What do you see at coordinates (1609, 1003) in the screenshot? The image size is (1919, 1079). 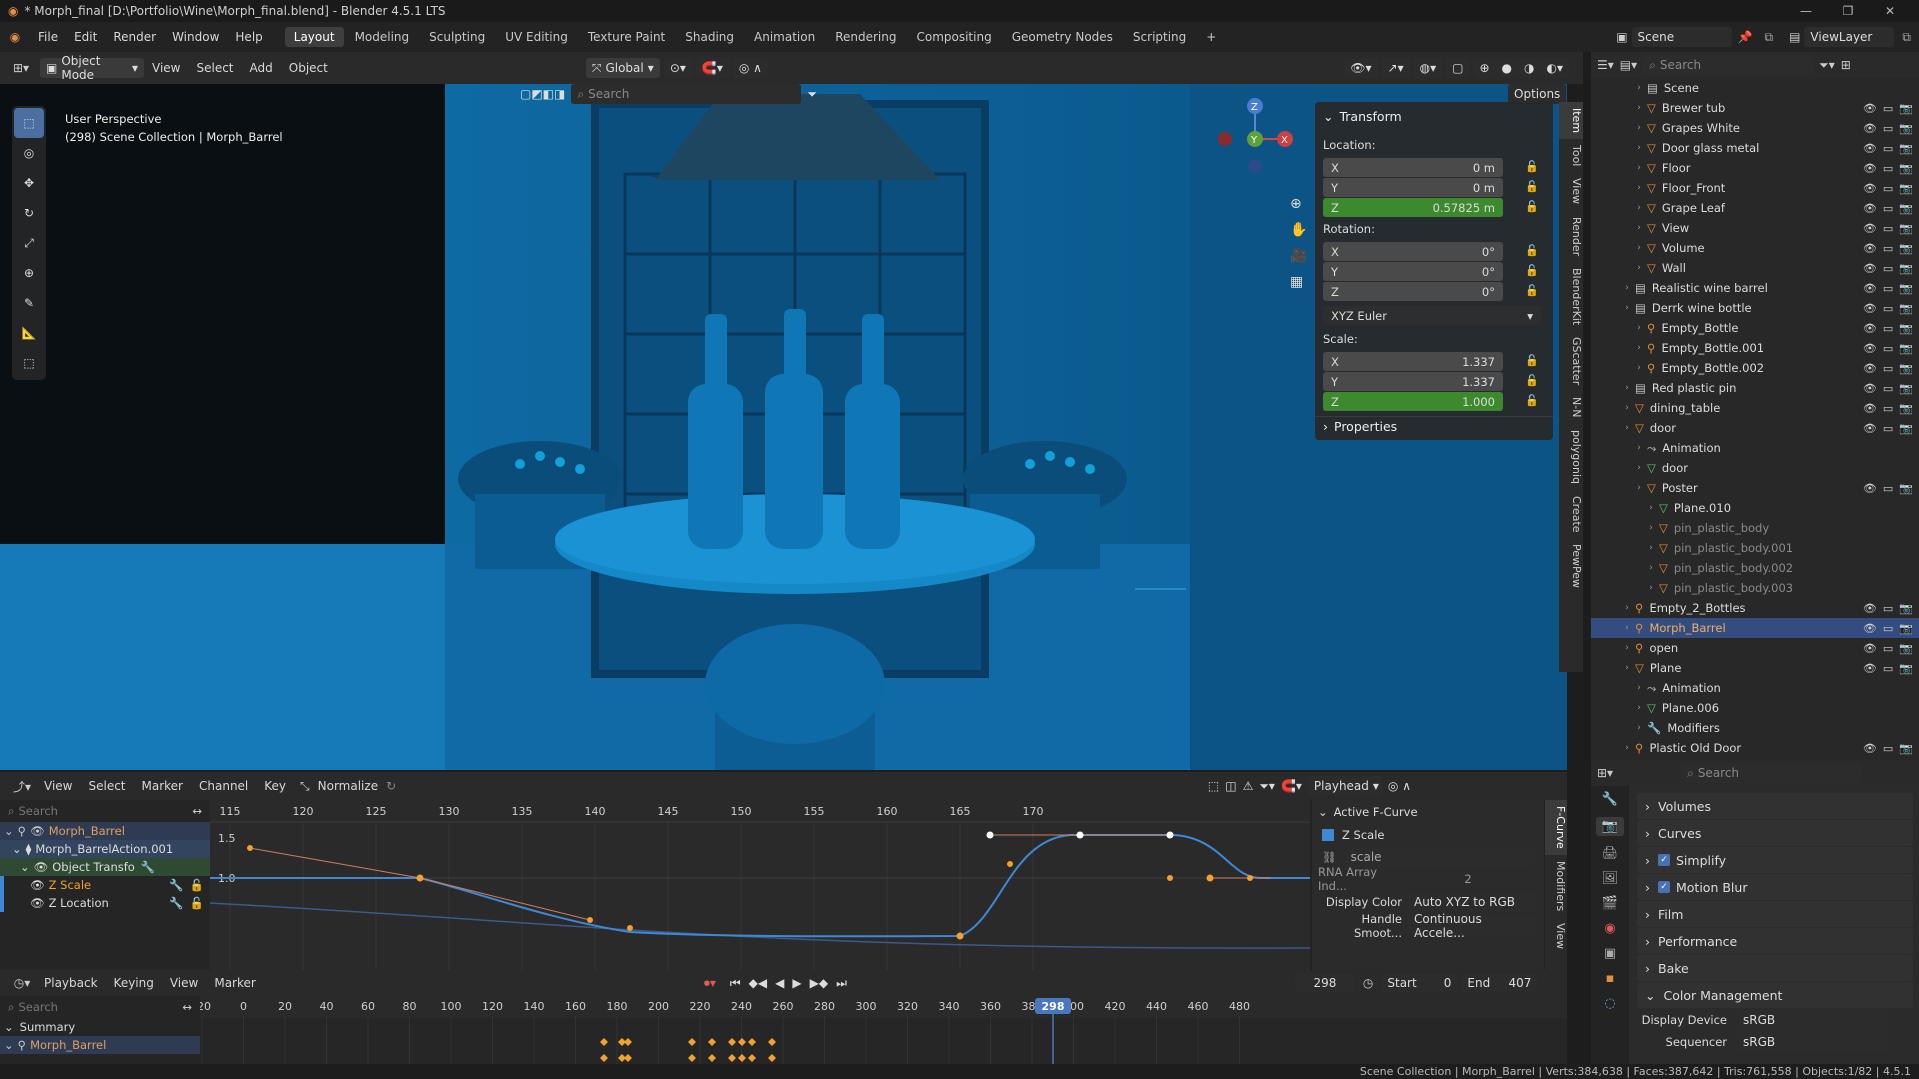 I see `physics-tab-icon: ◌` at bounding box center [1609, 1003].